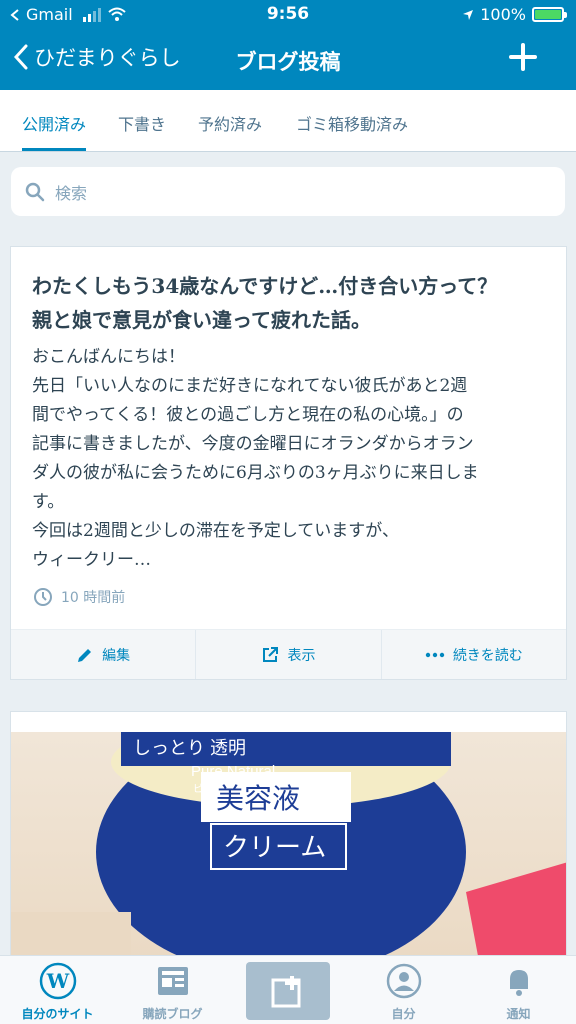 The width and height of the screenshot is (576, 1024). I want to click on excerpt-line: す。, so click(48, 502).